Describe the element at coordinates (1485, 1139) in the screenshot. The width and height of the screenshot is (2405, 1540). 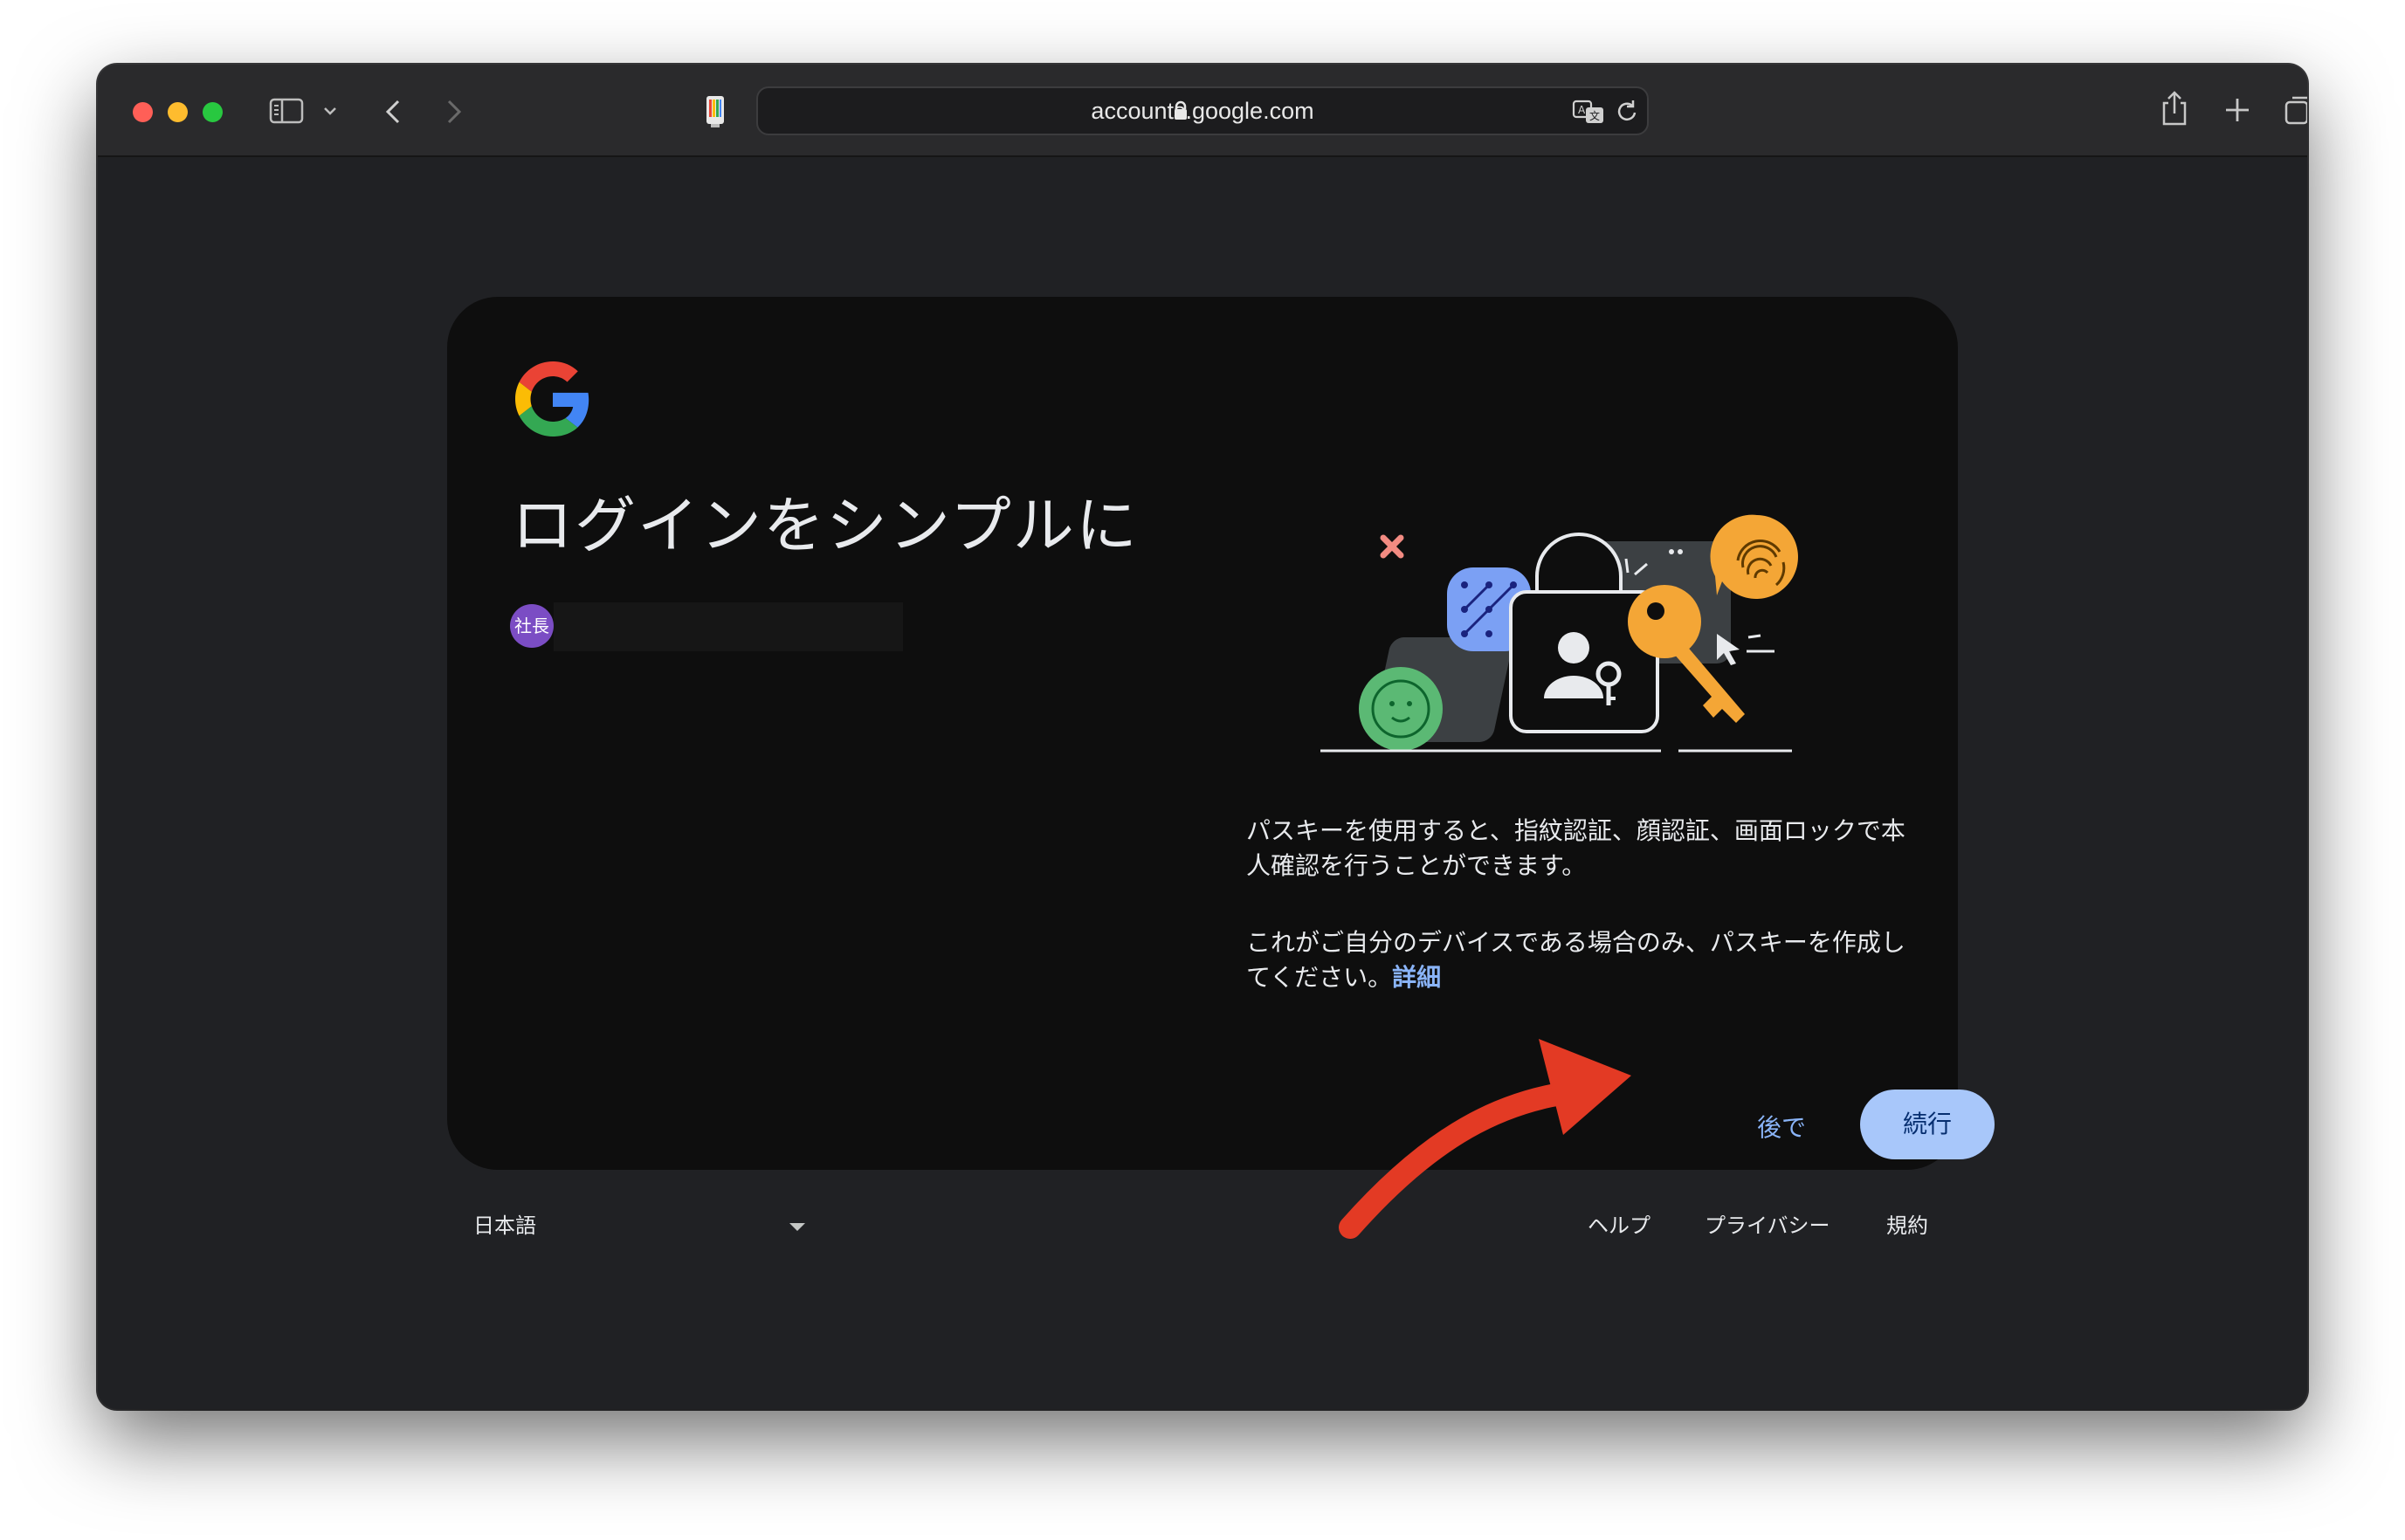
I see `annotation-arrow-icon` at that location.